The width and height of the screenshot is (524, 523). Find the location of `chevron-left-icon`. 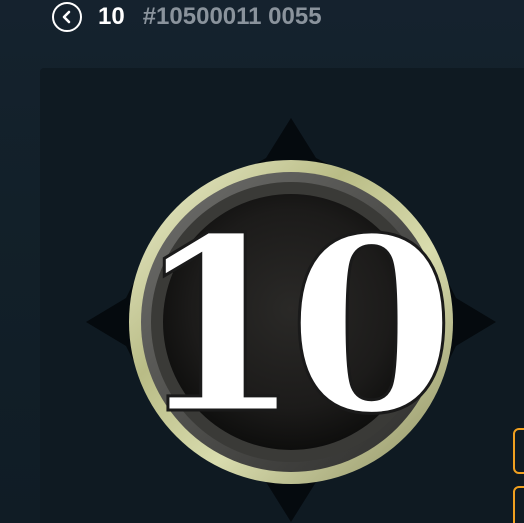

chevron-left-icon is located at coordinates (66, 17).